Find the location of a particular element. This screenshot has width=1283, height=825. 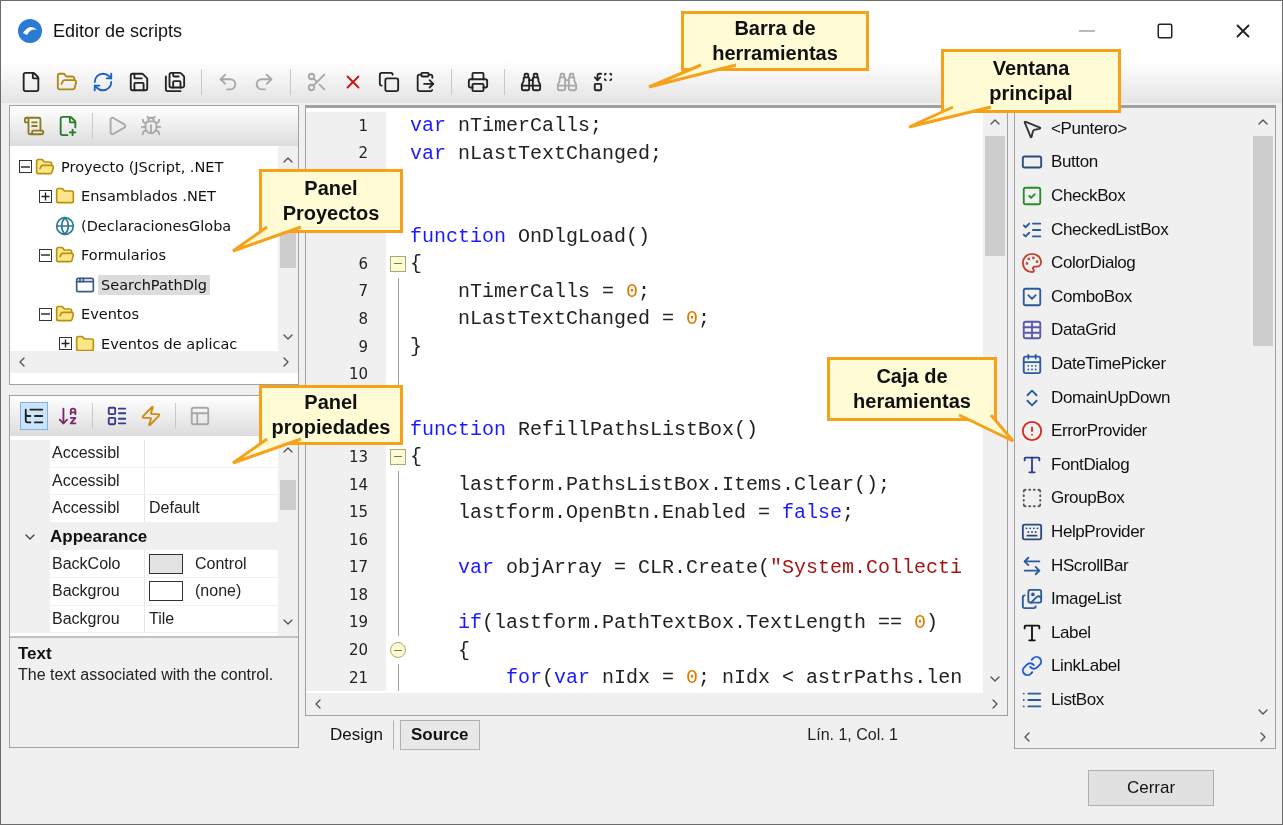

line-number: 10 is located at coordinates (346, 374).